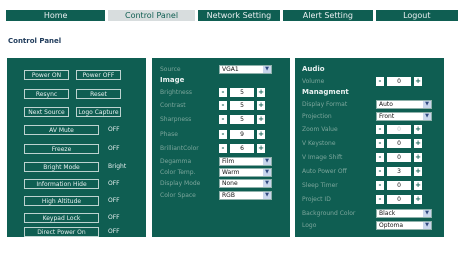 The height and width of the screenshot is (263, 463). Describe the element at coordinates (179, 148) in the screenshot. I see `brilliant-color-label: BrilliantColor` at that location.